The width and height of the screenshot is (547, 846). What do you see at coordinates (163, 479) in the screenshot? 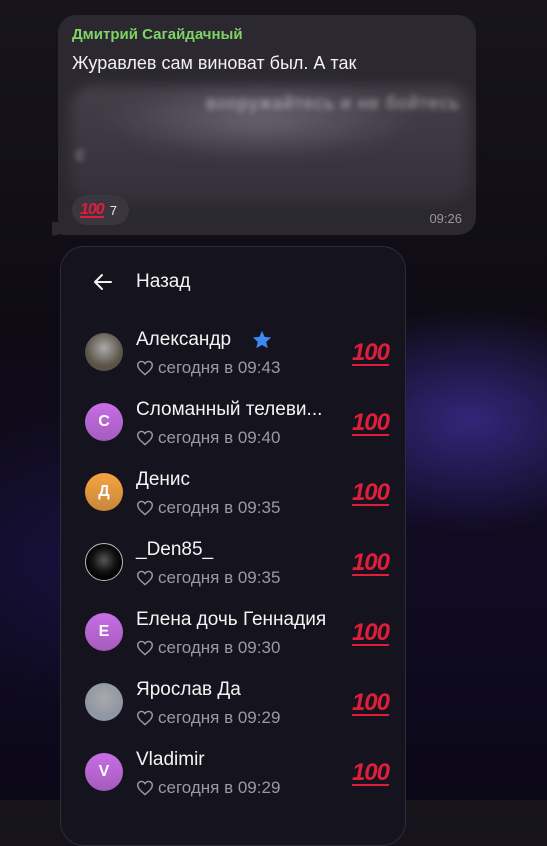
I see `user-name: Денис` at bounding box center [163, 479].